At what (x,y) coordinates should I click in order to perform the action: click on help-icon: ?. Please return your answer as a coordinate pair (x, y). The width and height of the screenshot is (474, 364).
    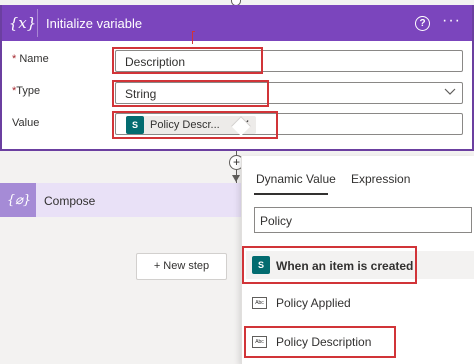
    Looking at the image, I should click on (422, 23).